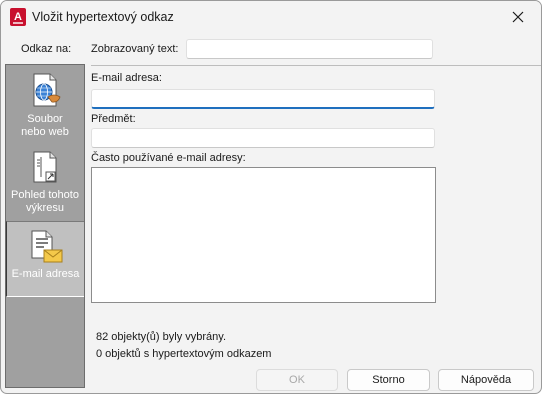 The height and width of the screenshot is (394, 542). What do you see at coordinates (45, 167) in the screenshot?
I see `drawing-view-icon` at bounding box center [45, 167].